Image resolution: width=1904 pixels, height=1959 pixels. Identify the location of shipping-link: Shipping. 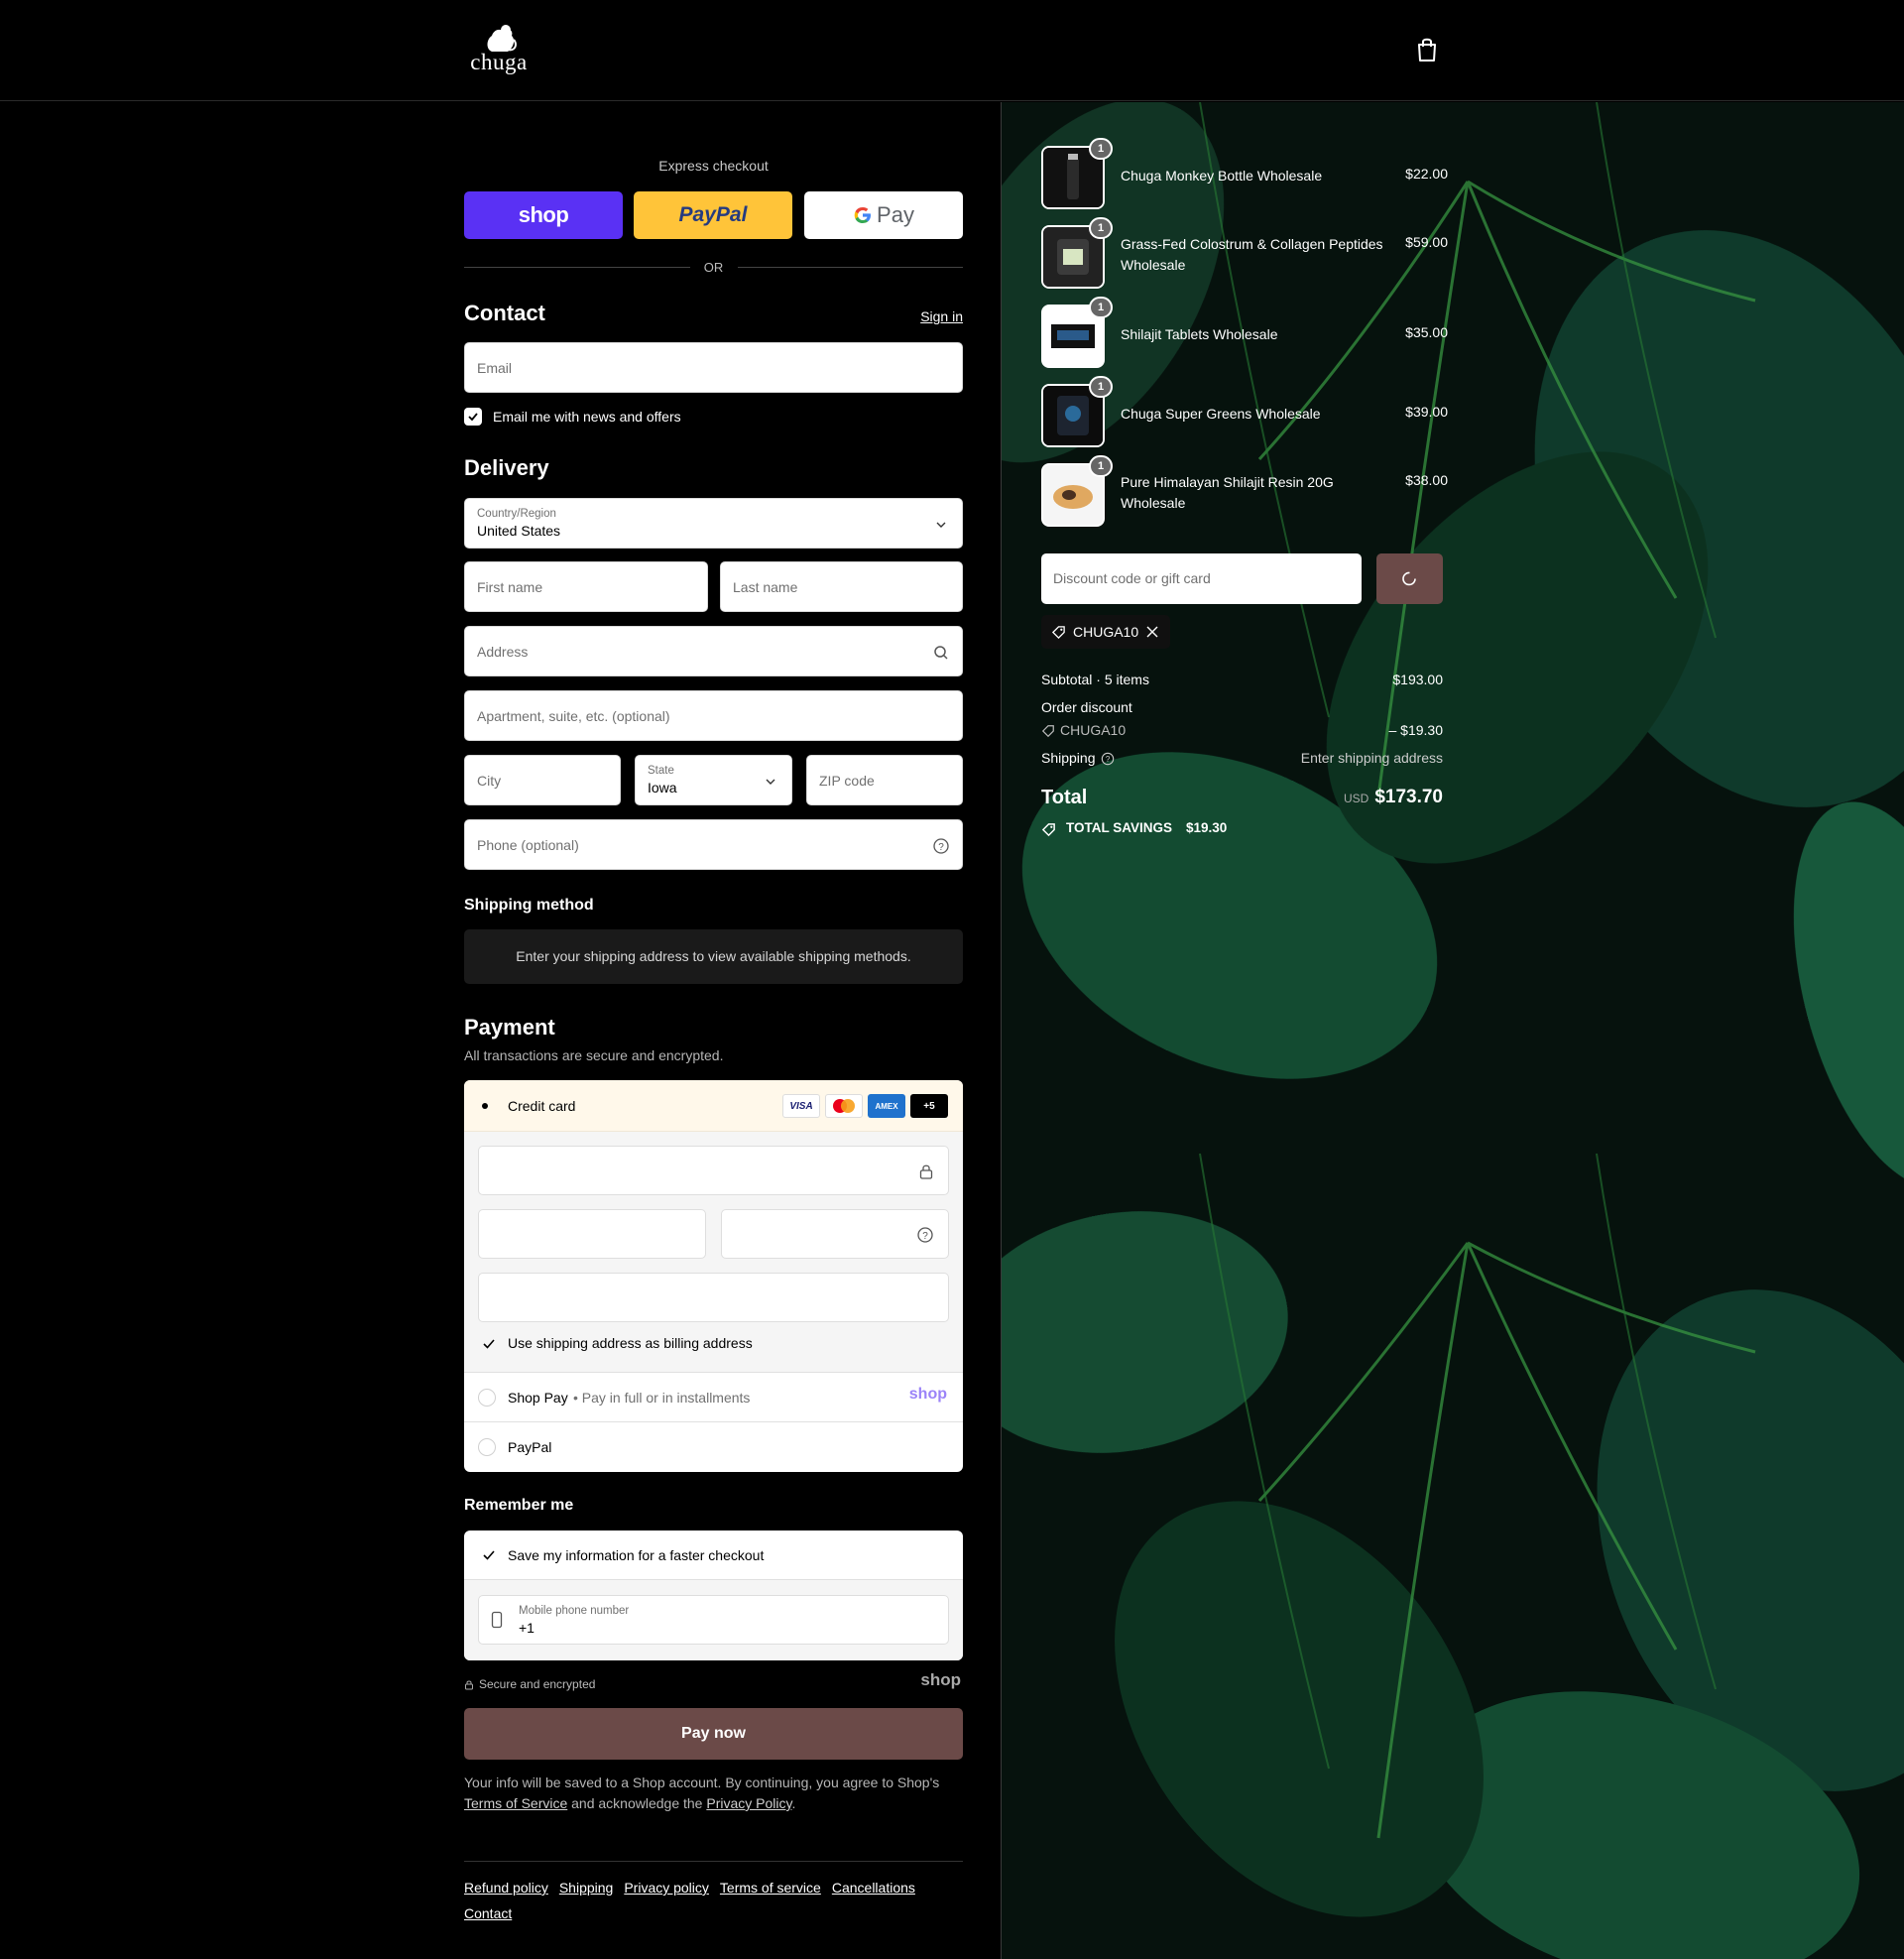
(586, 1887).